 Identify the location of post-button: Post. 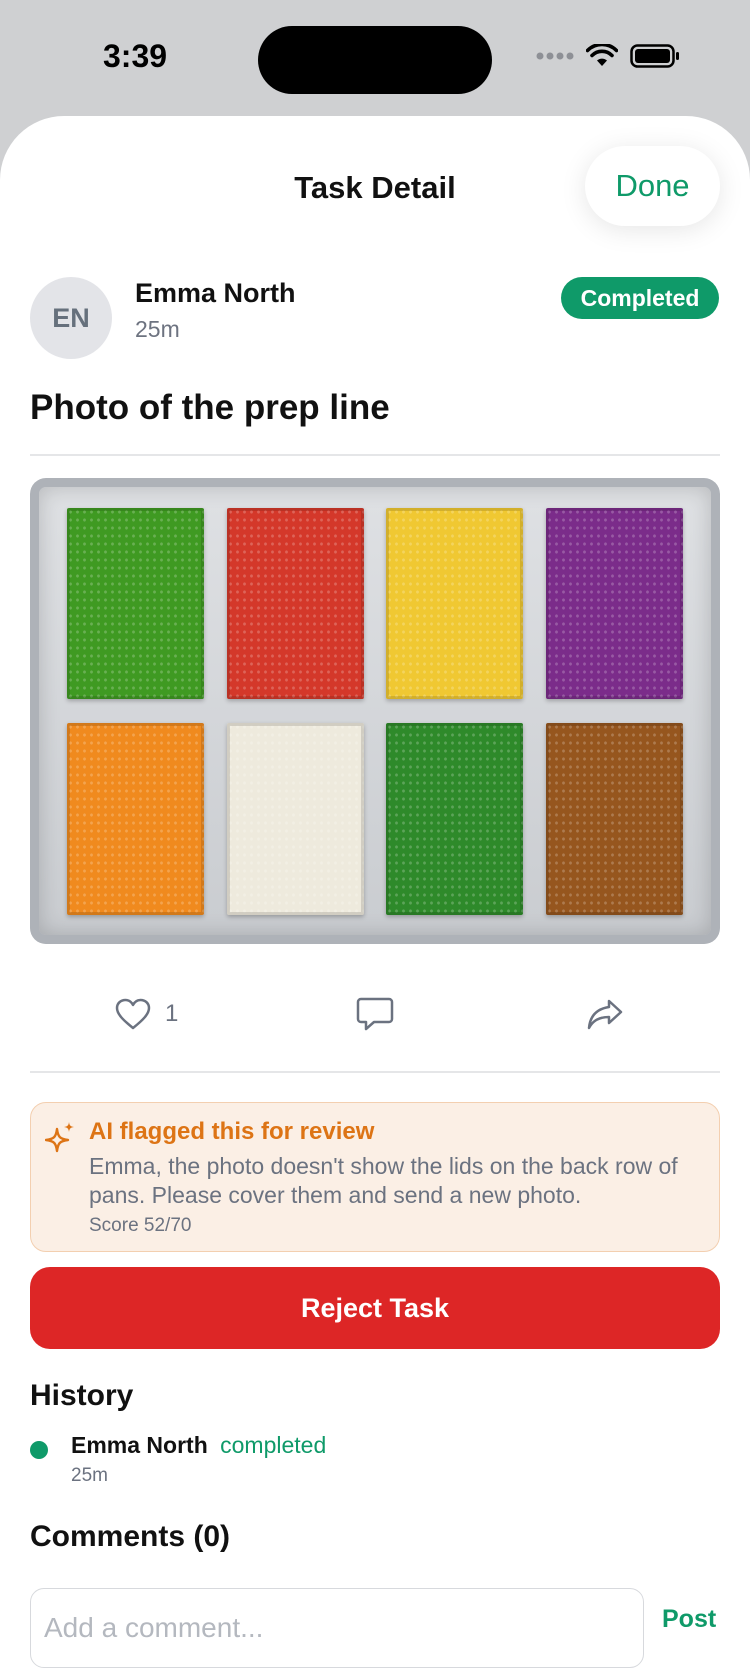
(689, 1619).